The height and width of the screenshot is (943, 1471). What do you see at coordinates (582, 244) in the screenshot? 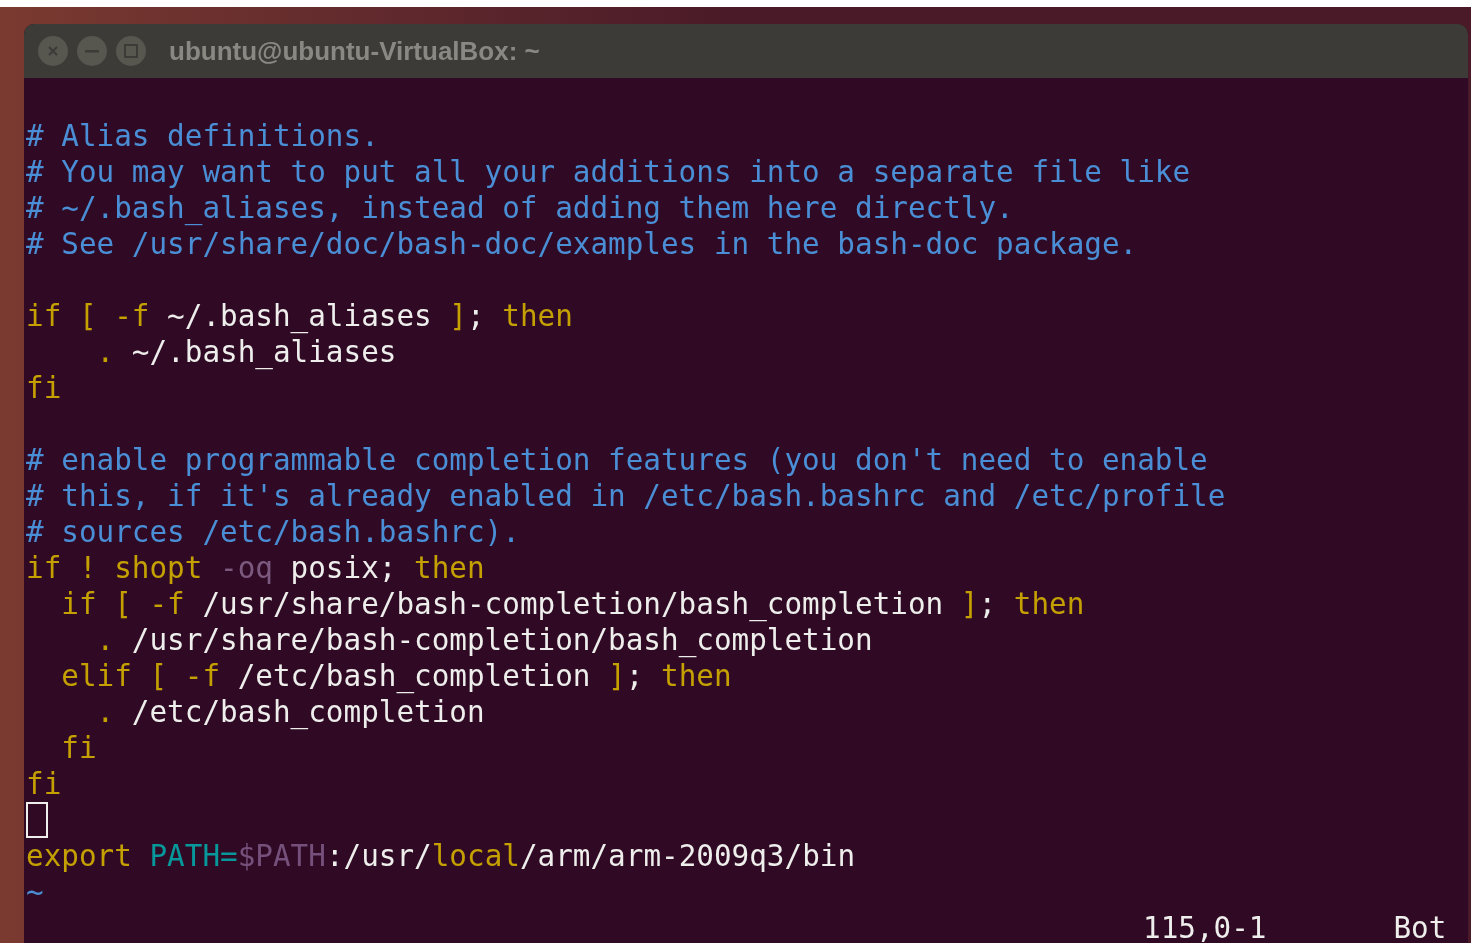
I see `code-line: # See /usr/share/doc/bash-doc/examples in the bash-doc package.` at bounding box center [582, 244].